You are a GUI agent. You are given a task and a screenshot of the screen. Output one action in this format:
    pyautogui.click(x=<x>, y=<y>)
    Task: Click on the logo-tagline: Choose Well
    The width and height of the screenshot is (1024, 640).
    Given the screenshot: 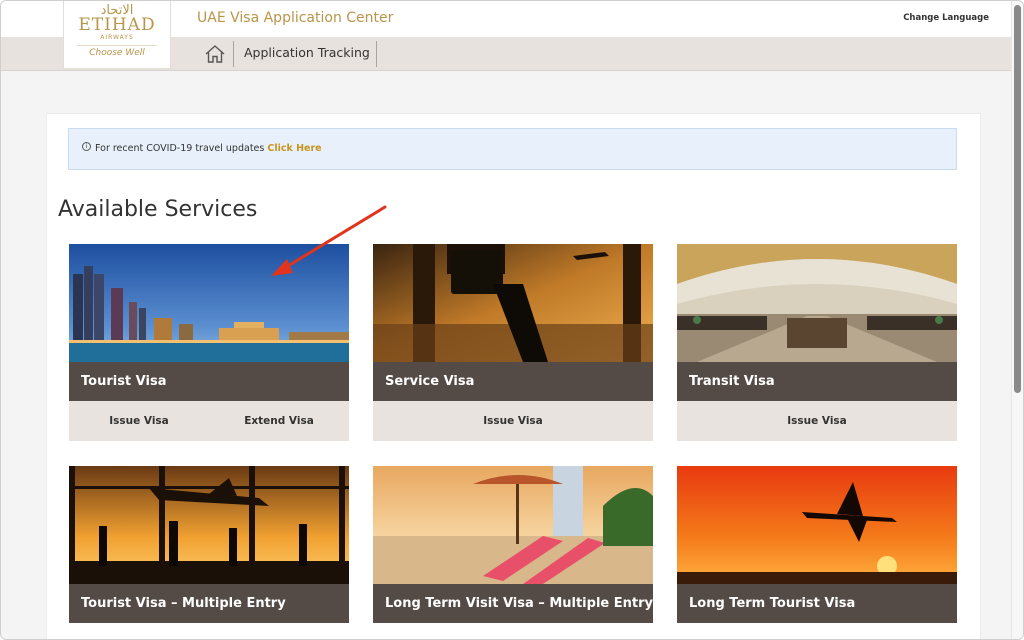 What is the action you would take?
    pyautogui.click(x=117, y=53)
    